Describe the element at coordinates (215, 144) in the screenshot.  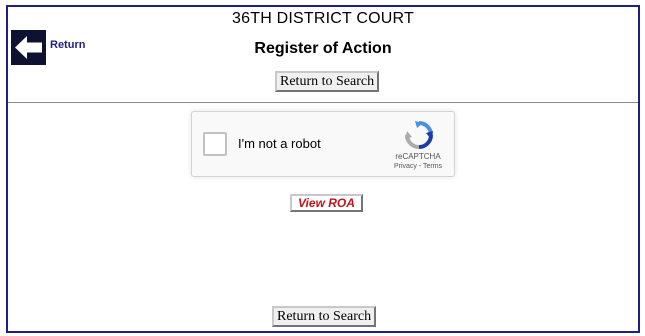
I see `recaptcha-checkbox` at that location.